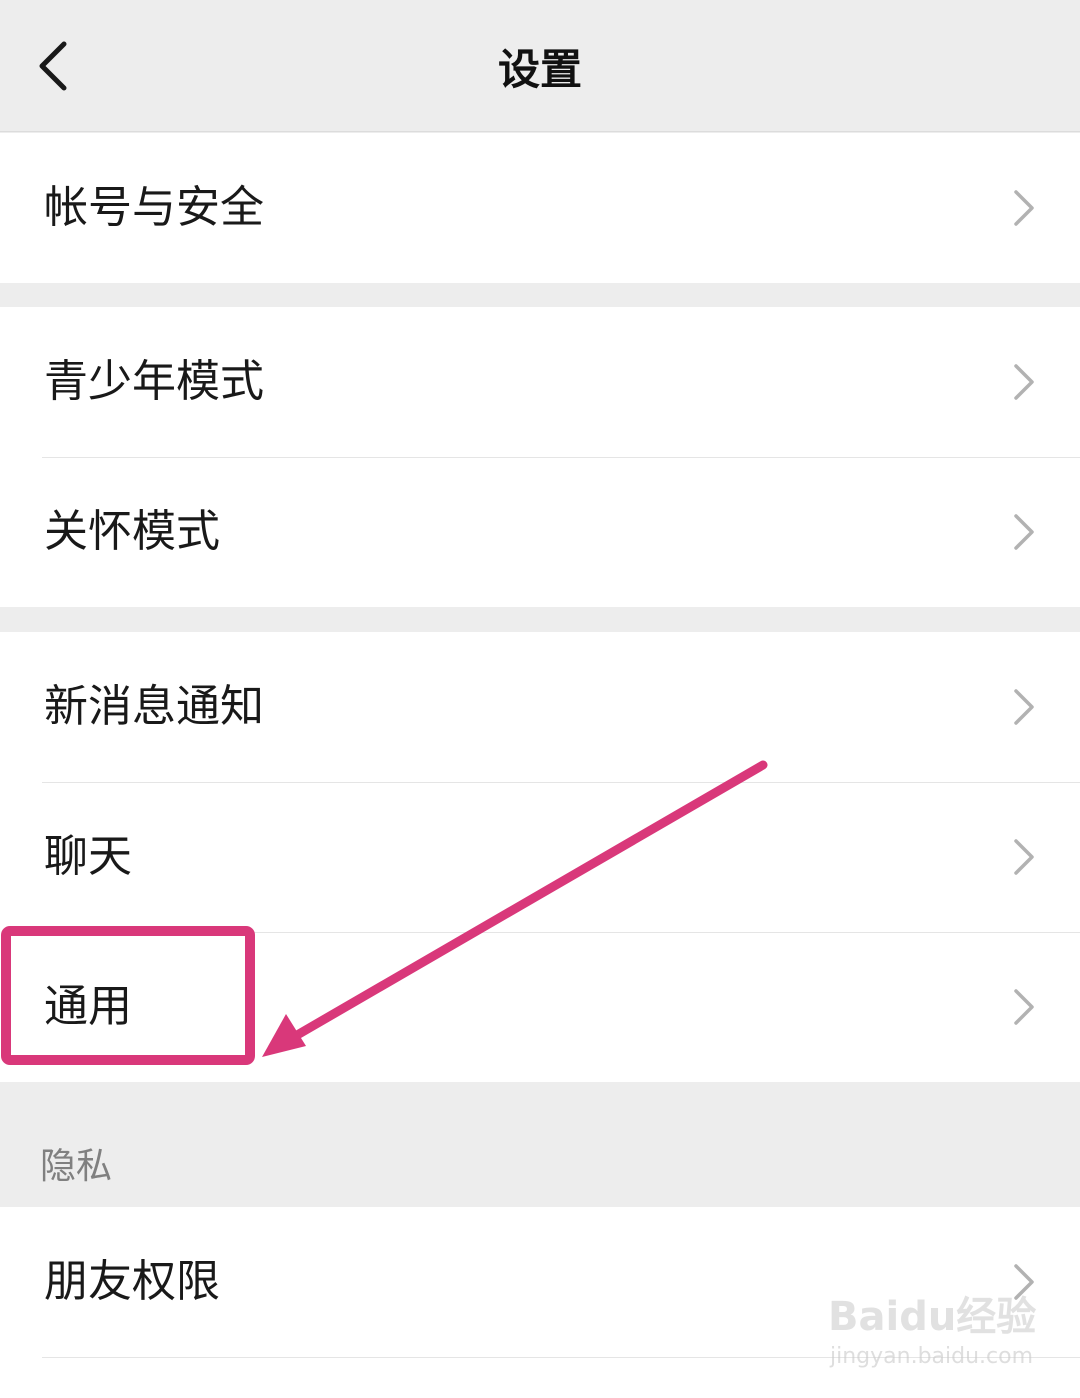  What do you see at coordinates (932, 1356) in the screenshot?
I see `watermark-url: jingyan.baidu.com` at bounding box center [932, 1356].